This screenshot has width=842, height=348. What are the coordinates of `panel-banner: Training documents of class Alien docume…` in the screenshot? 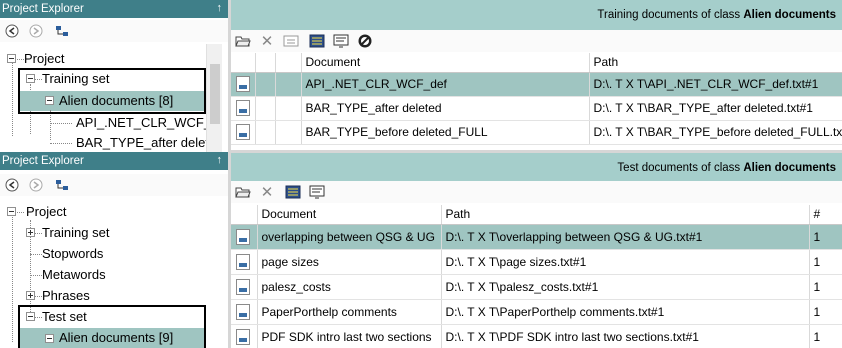 It's located at (536, 15).